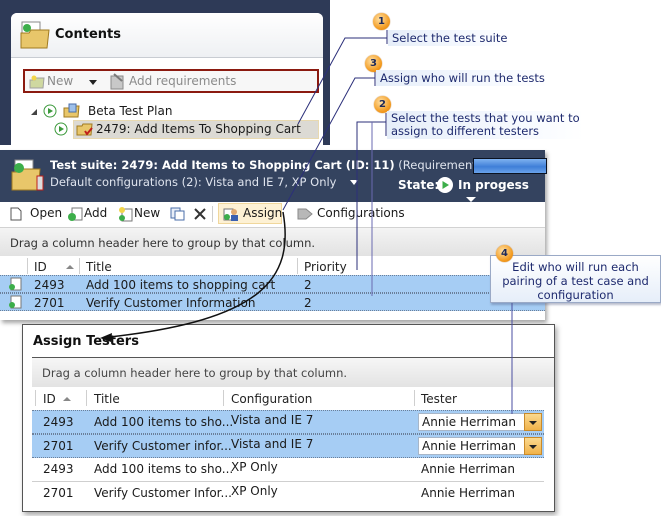 This screenshot has width=661, height=516. I want to click on test-row: 2493 Add 100 items to shopping cart 2, so click(272, 284).